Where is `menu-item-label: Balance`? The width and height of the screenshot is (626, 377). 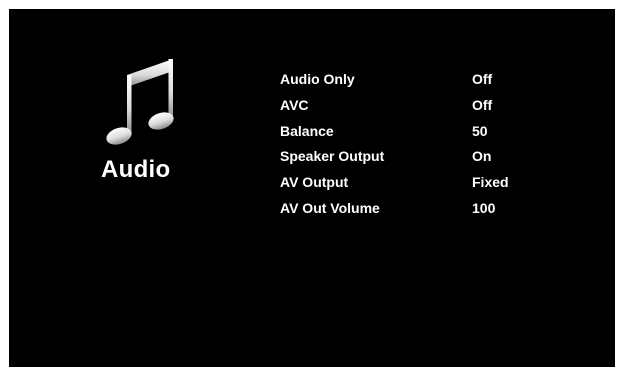 menu-item-label: Balance is located at coordinates (307, 130).